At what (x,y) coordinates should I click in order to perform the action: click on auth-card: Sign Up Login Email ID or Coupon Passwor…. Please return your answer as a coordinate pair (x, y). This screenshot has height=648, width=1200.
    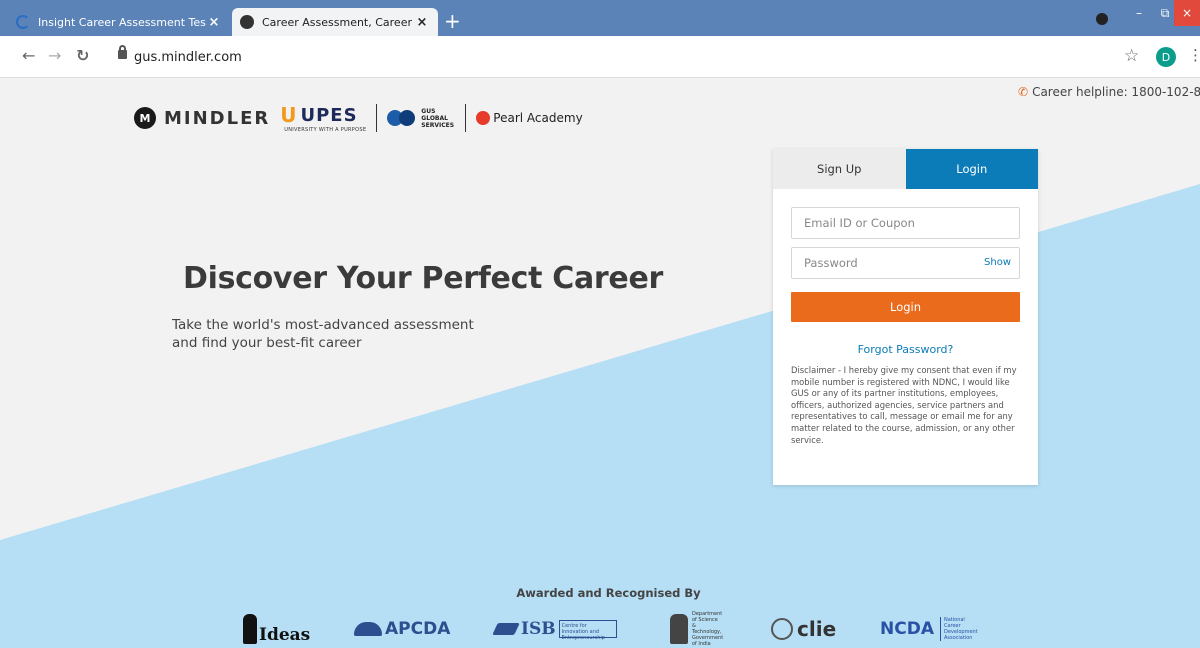
    Looking at the image, I should click on (905, 317).